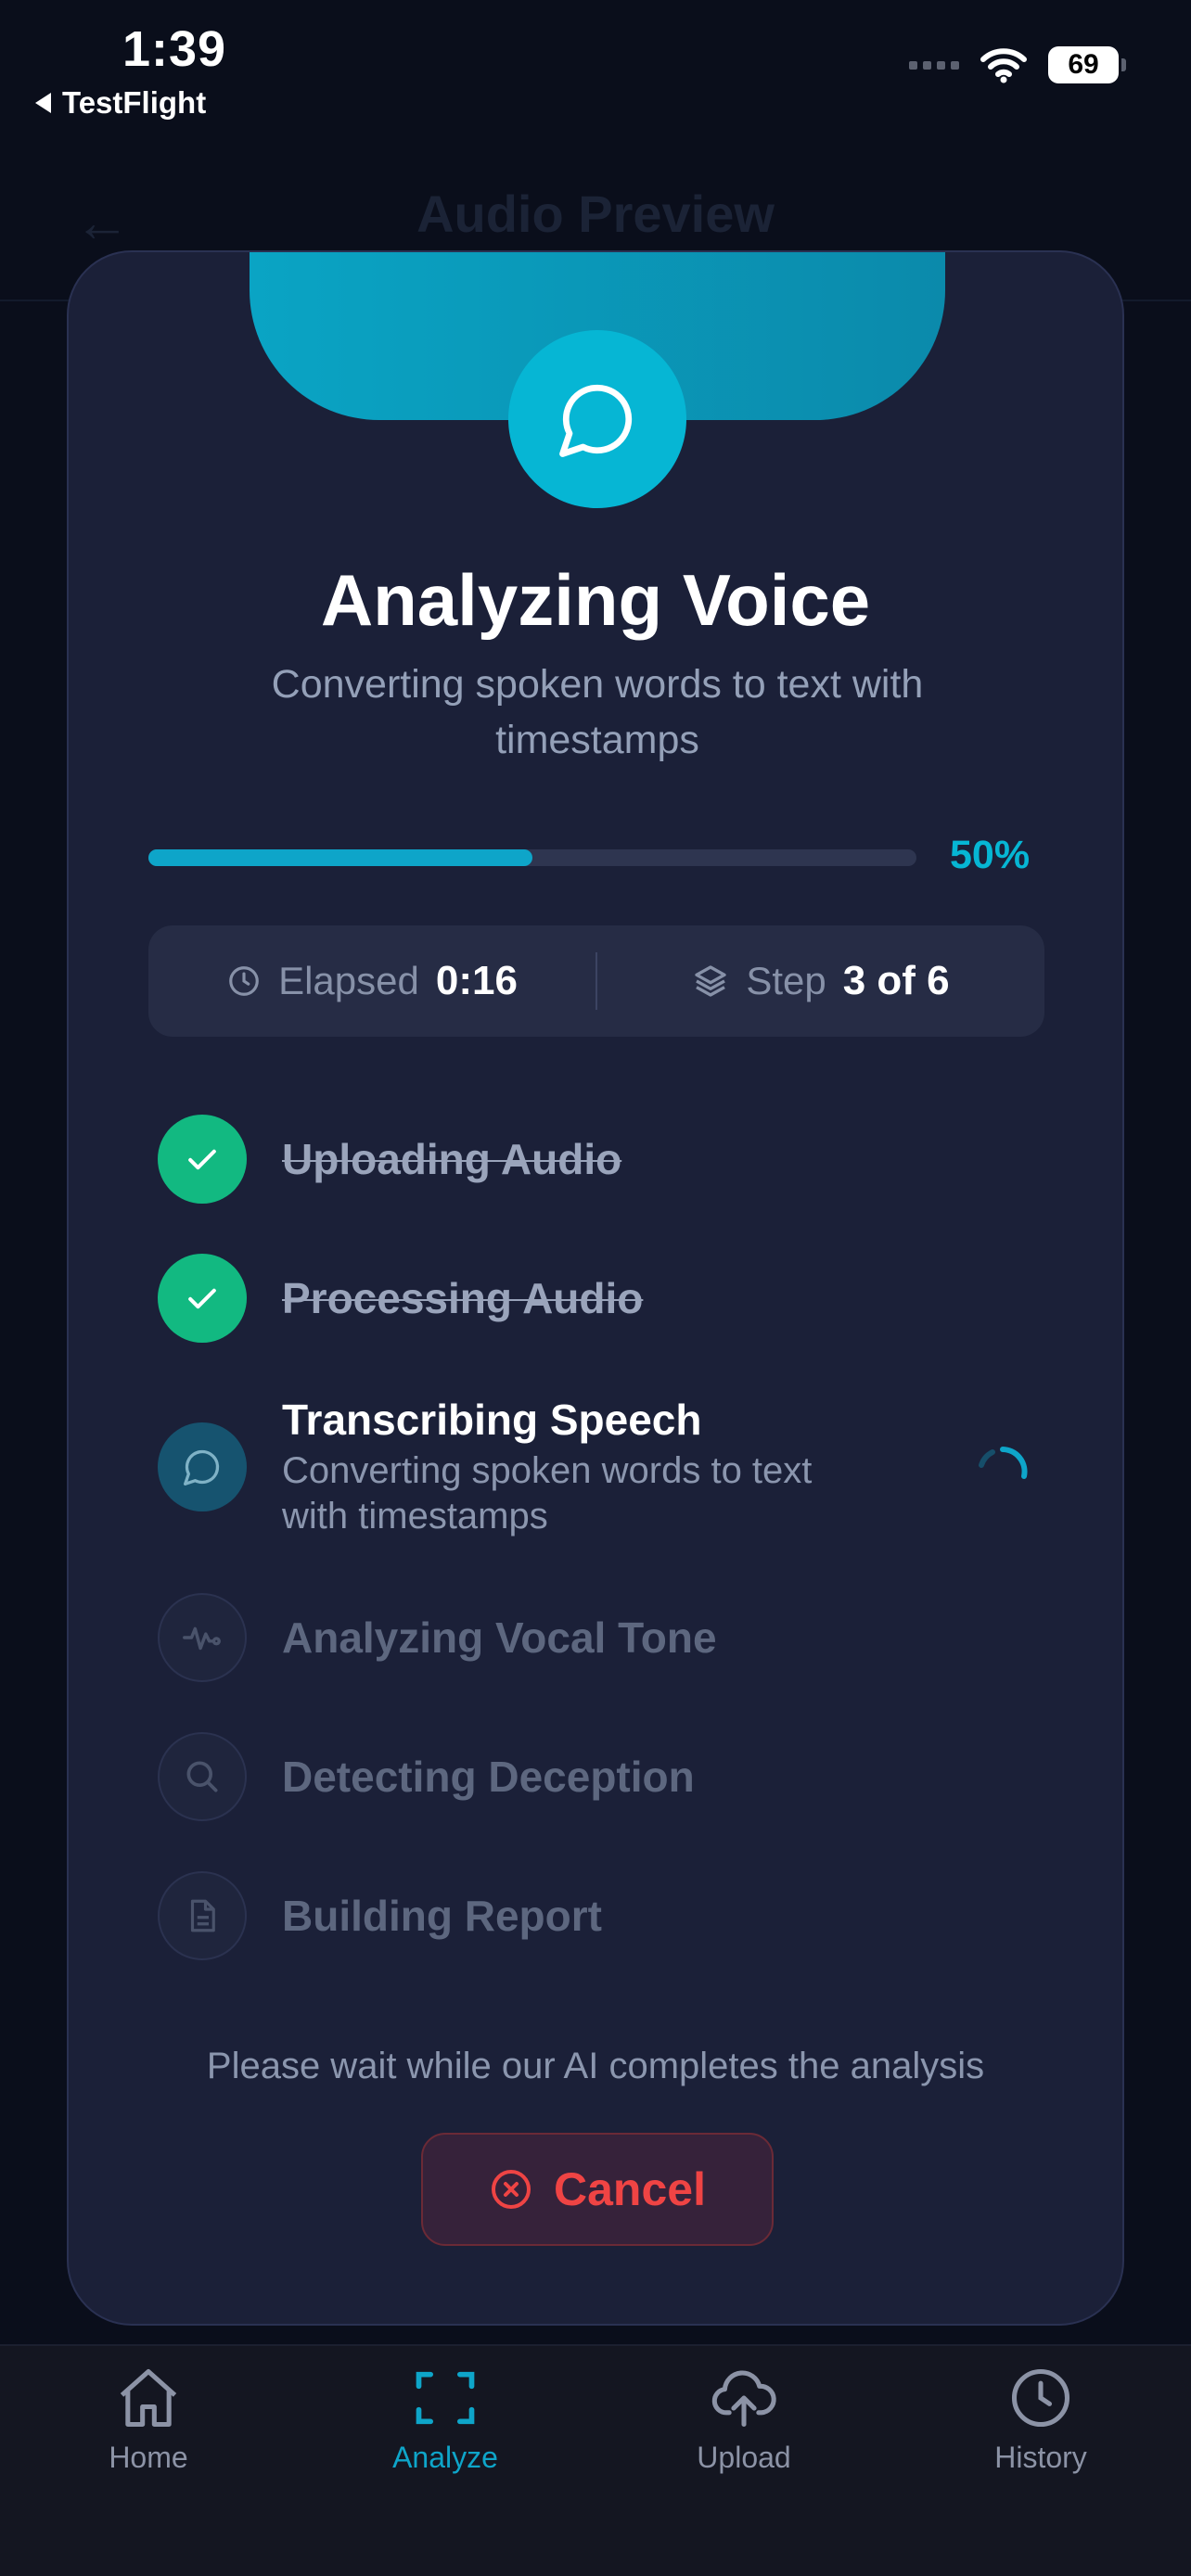  I want to click on cancel-label: Cancel, so click(630, 2189).